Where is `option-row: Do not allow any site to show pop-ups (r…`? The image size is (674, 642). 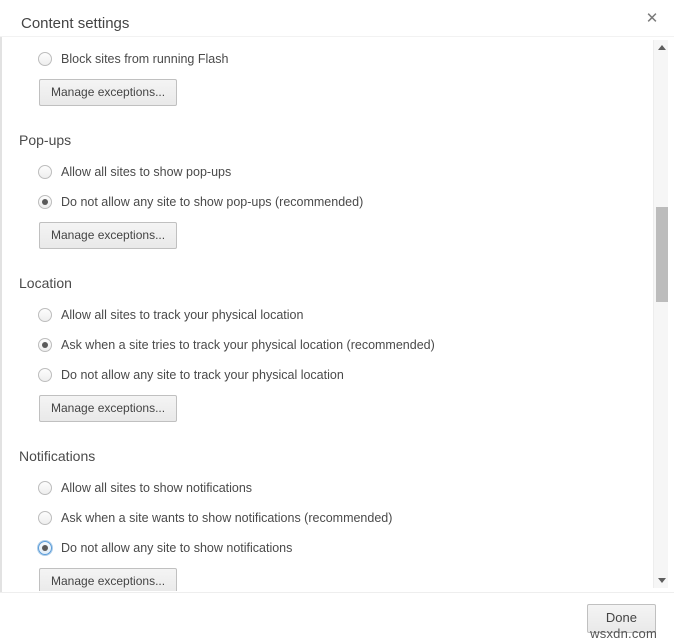 option-row: Do not allow any site to show pop-ups (r… is located at coordinates (325, 203).